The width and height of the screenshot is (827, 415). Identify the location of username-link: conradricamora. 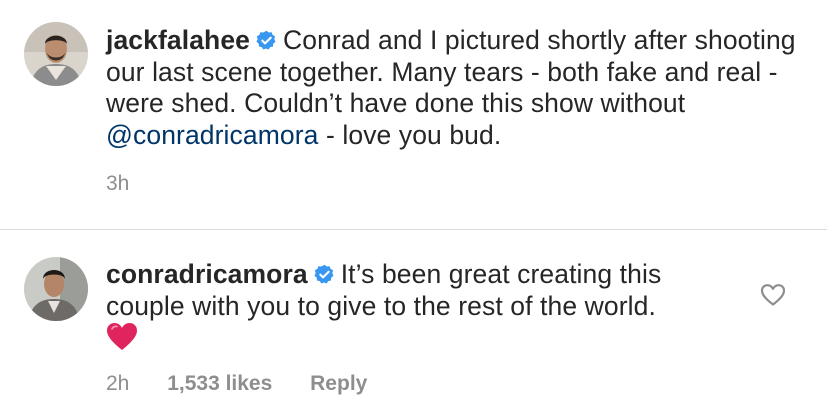
(207, 274).